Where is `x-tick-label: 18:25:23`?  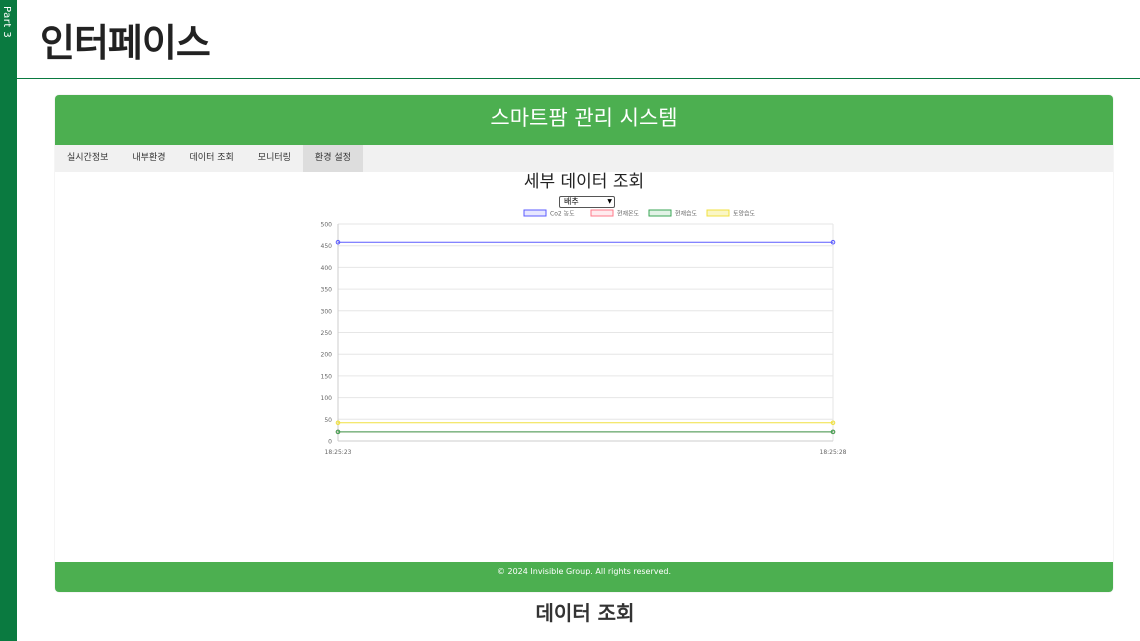
x-tick-label: 18:25:23 is located at coordinates (338, 452).